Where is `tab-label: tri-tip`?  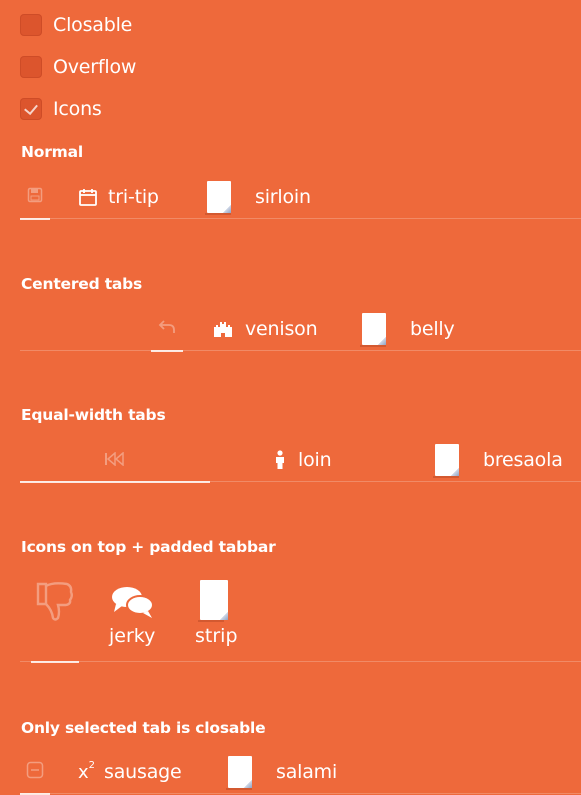
tab-label: tri-tip is located at coordinates (133, 197).